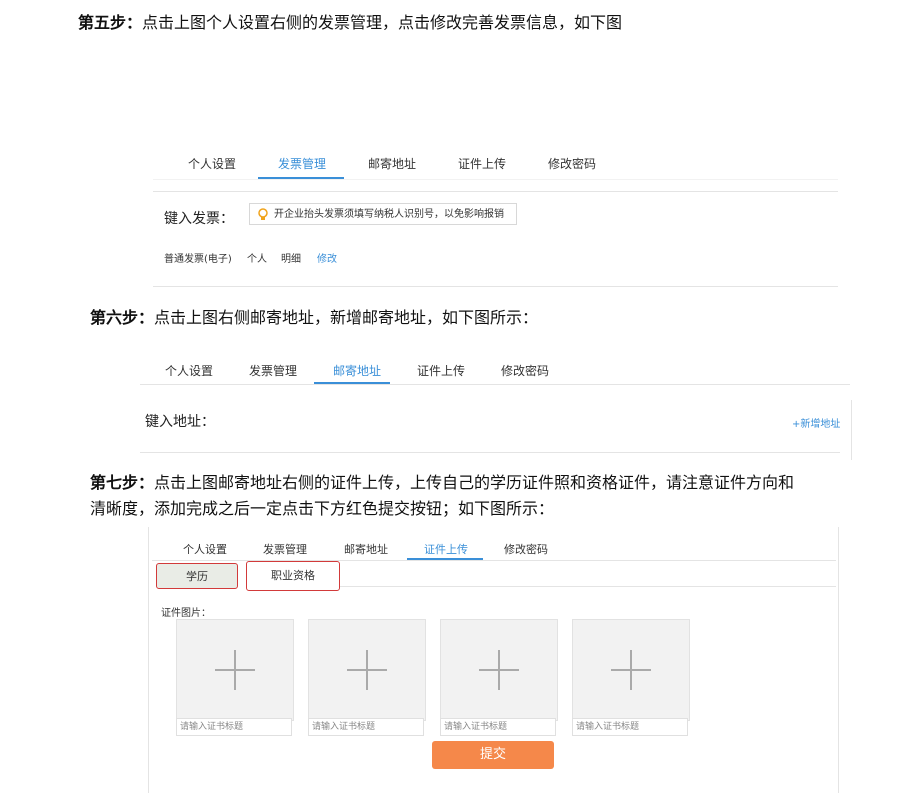  Describe the element at coordinates (322, 508) in the screenshot. I see `step7-line2: 清晰度，添加完成之后一定点击下方红色提交按钮；如下图所示：` at that location.